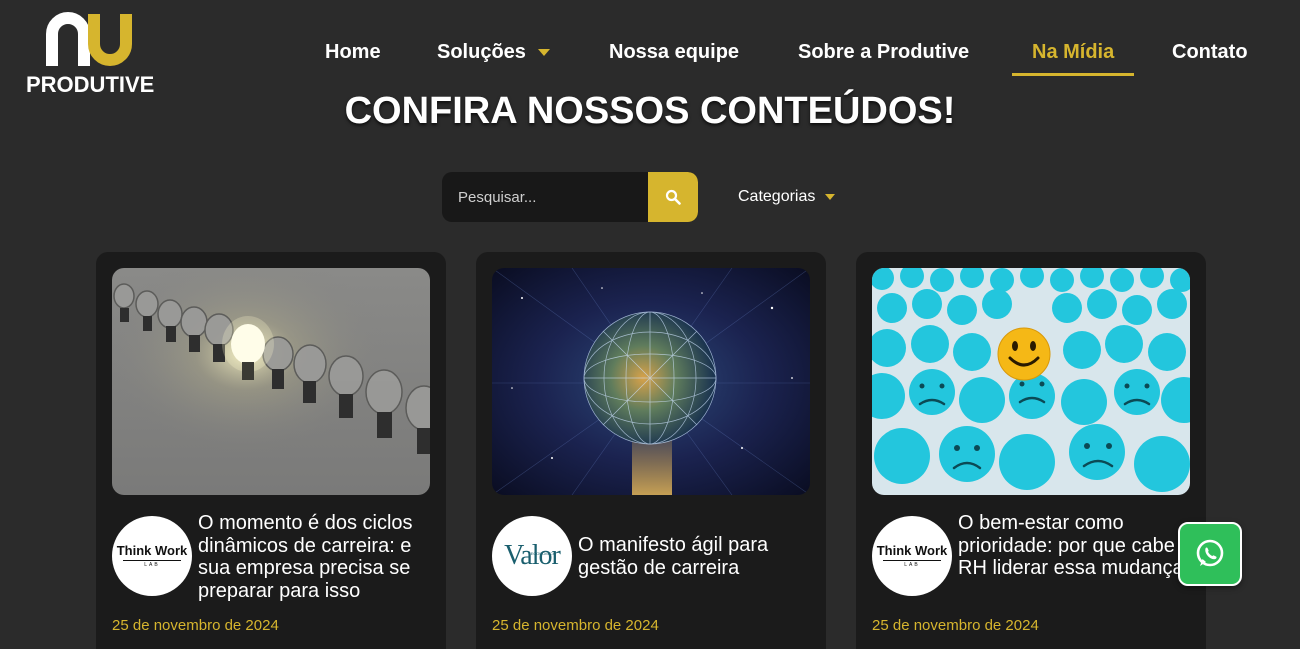 This screenshot has width=1300, height=649. I want to click on categories-dropdown: Categorias, so click(787, 198).